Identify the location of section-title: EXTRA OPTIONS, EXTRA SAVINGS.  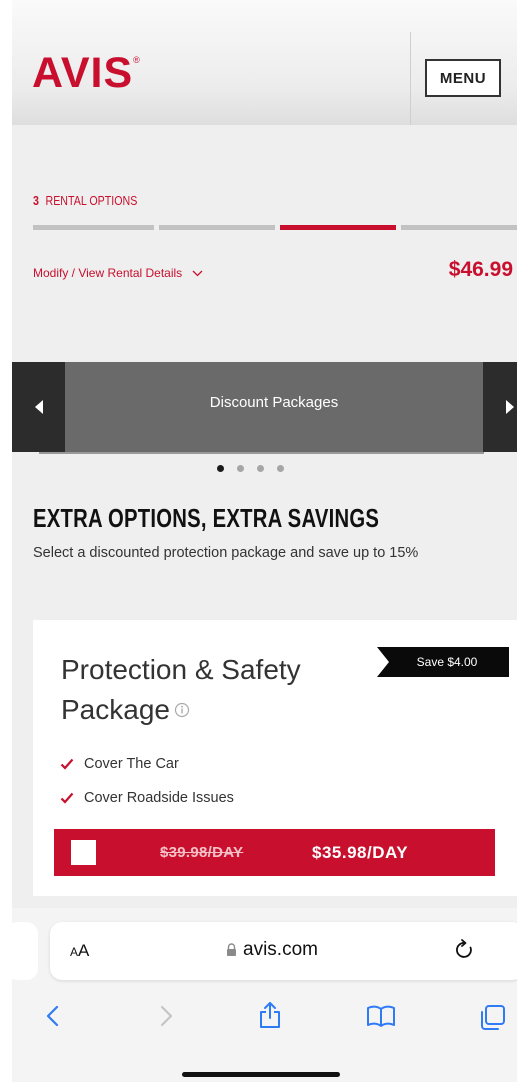
(206, 518).